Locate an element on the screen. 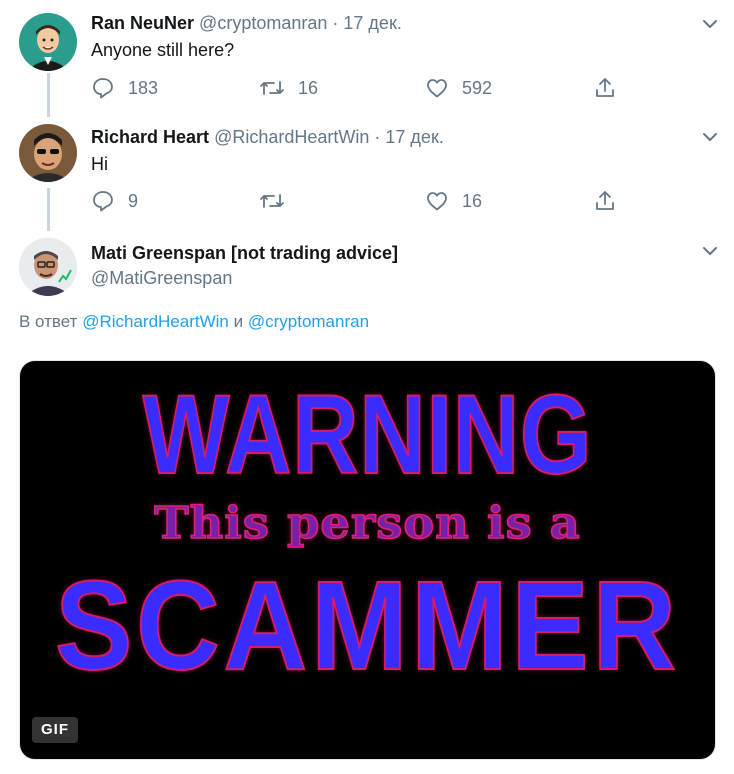 The image size is (734, 774). avatar-ran-neuner is located at coordinates (48, 42).